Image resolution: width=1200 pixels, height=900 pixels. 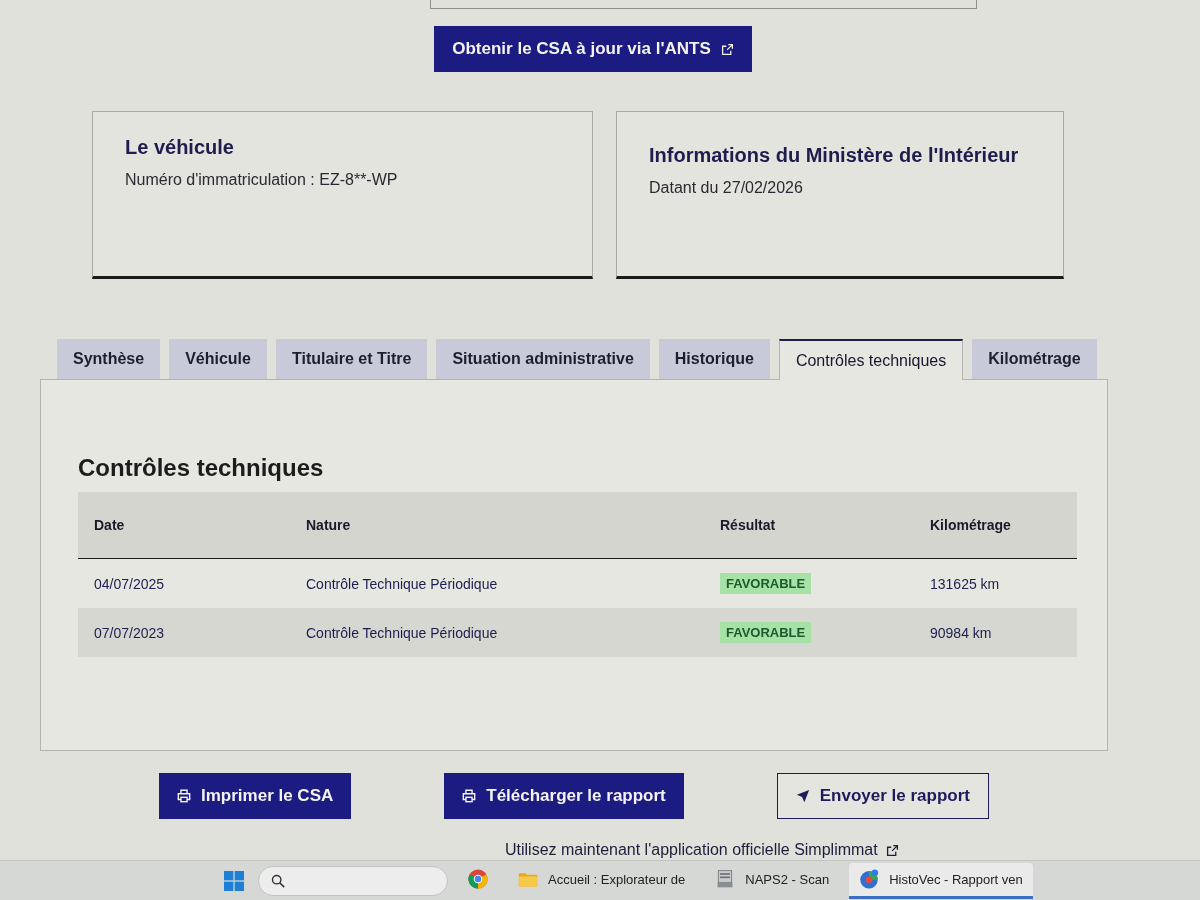 I want to click on card-text: Numéro d'immatriculation : EZ-8**-WP, so click(x=262, y=180).